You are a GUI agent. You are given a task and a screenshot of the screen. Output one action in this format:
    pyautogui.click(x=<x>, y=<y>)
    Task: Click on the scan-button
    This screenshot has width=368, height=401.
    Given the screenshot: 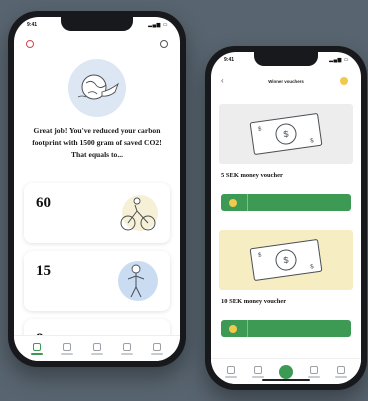 What is the action you would take?
    pyautogui.click(x=285, y=371)
    